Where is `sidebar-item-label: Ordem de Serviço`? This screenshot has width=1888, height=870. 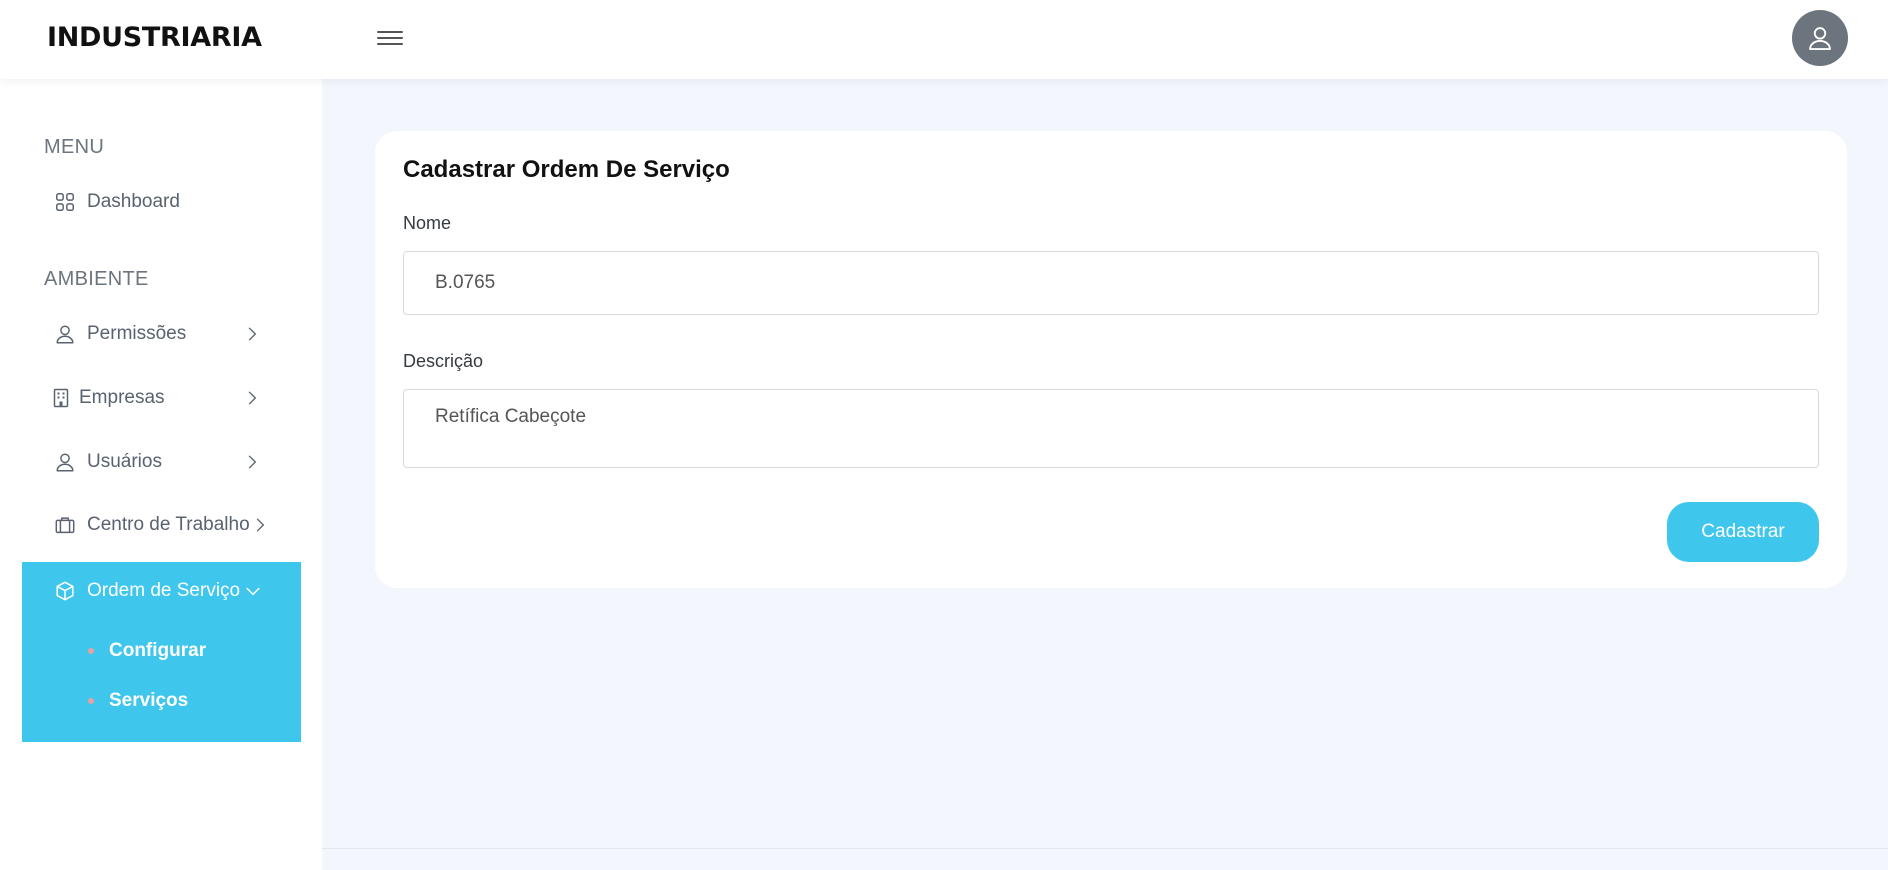
sidebar-item-label: Ordem de Serviço is located at coordinates (164, 590).